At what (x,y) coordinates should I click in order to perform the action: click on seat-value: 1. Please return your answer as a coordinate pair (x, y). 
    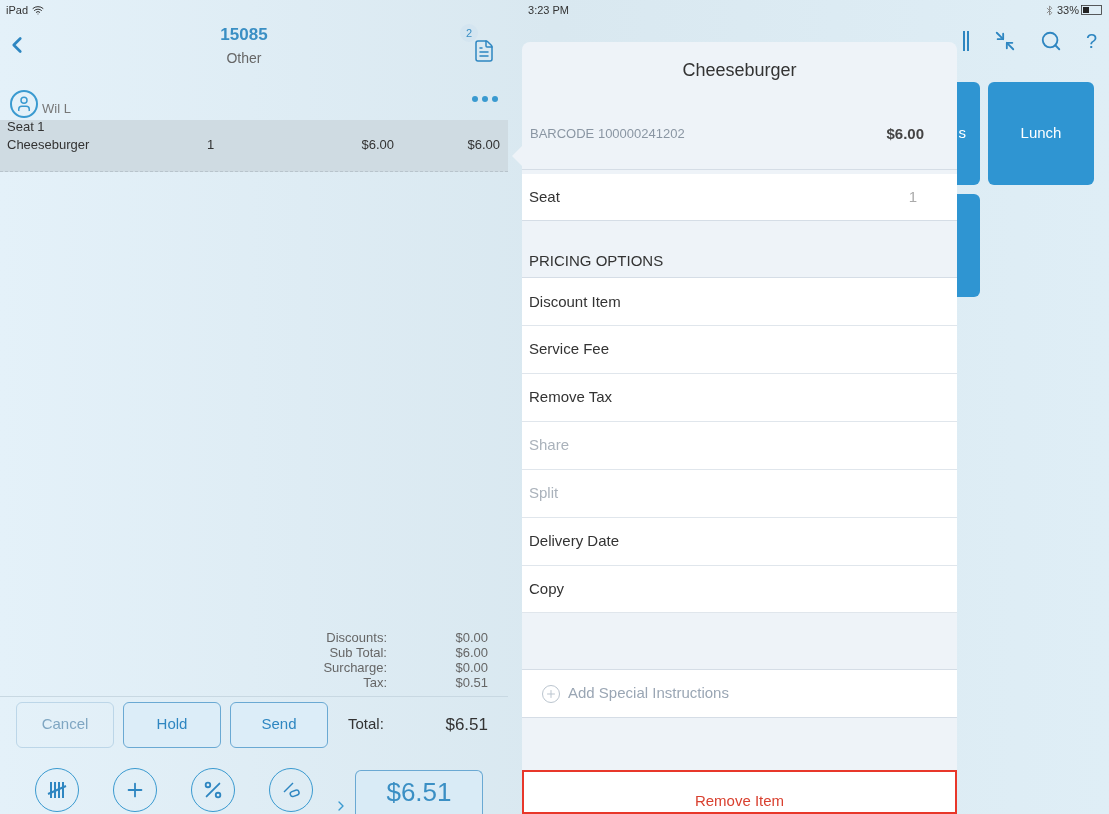
    Looking at the image, I should click on (912, 196).